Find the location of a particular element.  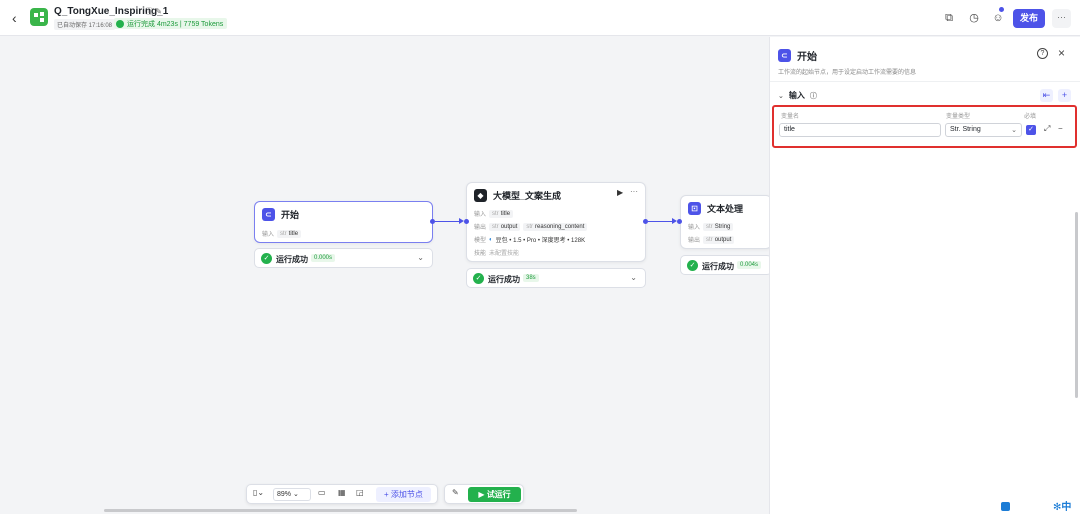

status-tray-icon is located at coordinates (1005, 506).